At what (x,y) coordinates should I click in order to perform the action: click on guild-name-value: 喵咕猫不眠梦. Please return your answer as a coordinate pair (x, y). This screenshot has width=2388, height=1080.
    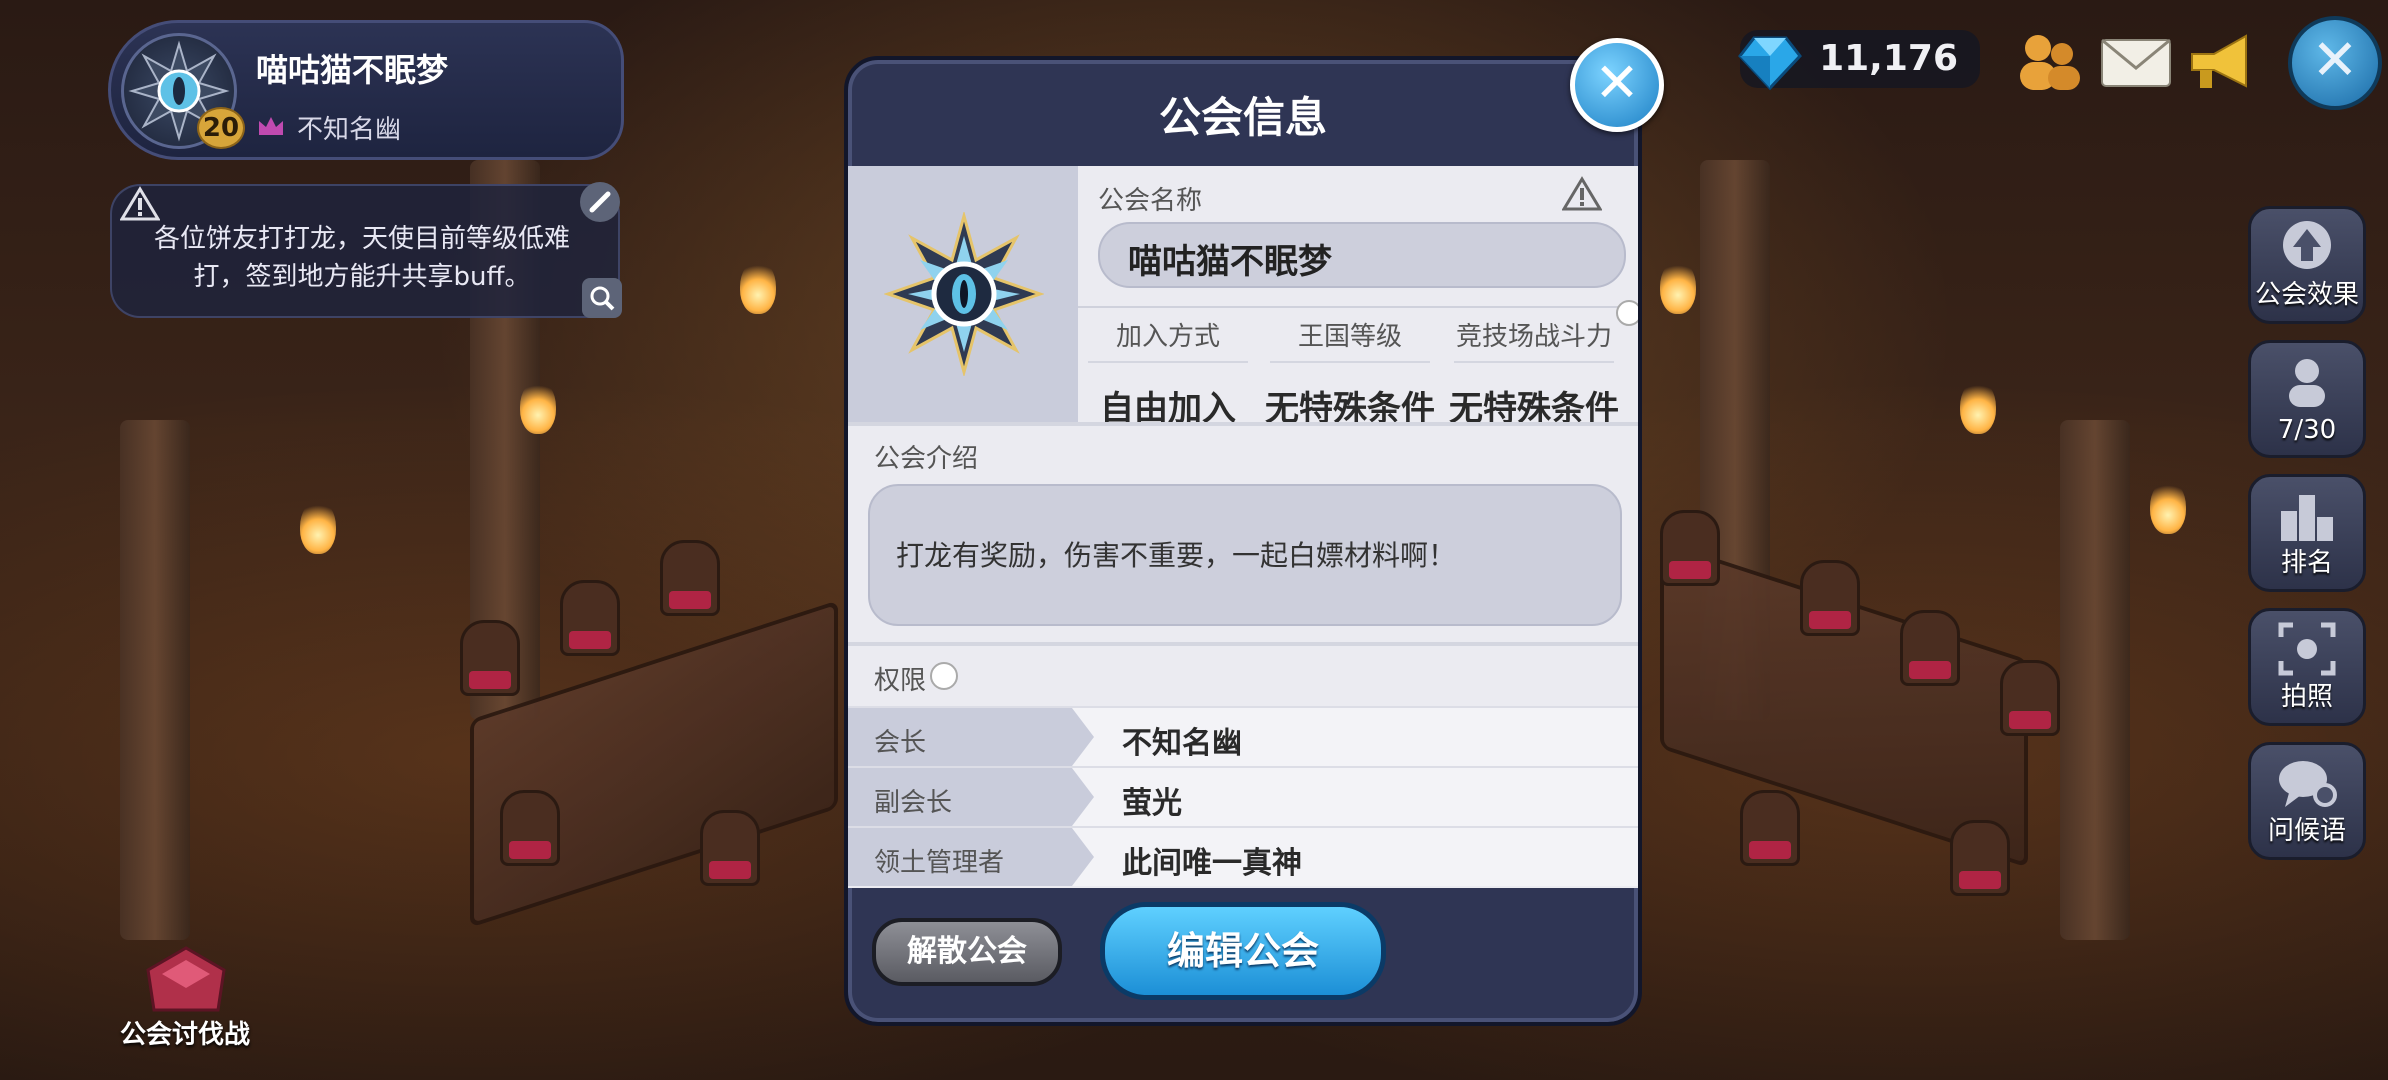
    Looking at the image, I should click on (1230, 262).